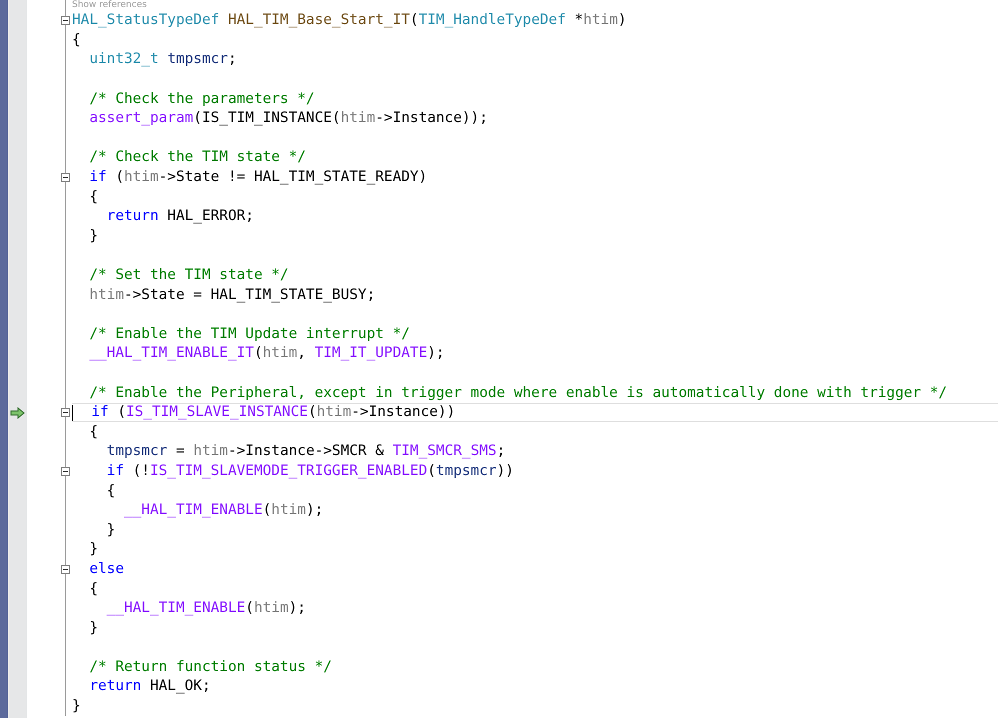 The height and width of the screenshot is (718, 998). What do you see at coordinates (266, 353) in the screenshot?
I see `code-line: __HAL_TIM_ENABLE_IT(htim, TIM_IT_UPDATE);` at bounding box center [266, 353].